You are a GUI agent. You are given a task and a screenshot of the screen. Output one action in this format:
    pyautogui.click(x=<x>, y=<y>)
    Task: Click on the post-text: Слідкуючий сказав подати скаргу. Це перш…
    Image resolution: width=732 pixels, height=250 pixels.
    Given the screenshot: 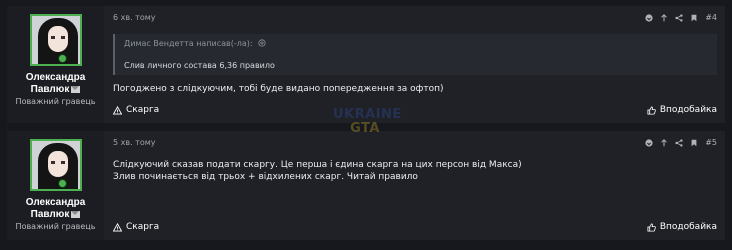 What is the action you would take?
    pyautogui.click(x=317, y=171)
    